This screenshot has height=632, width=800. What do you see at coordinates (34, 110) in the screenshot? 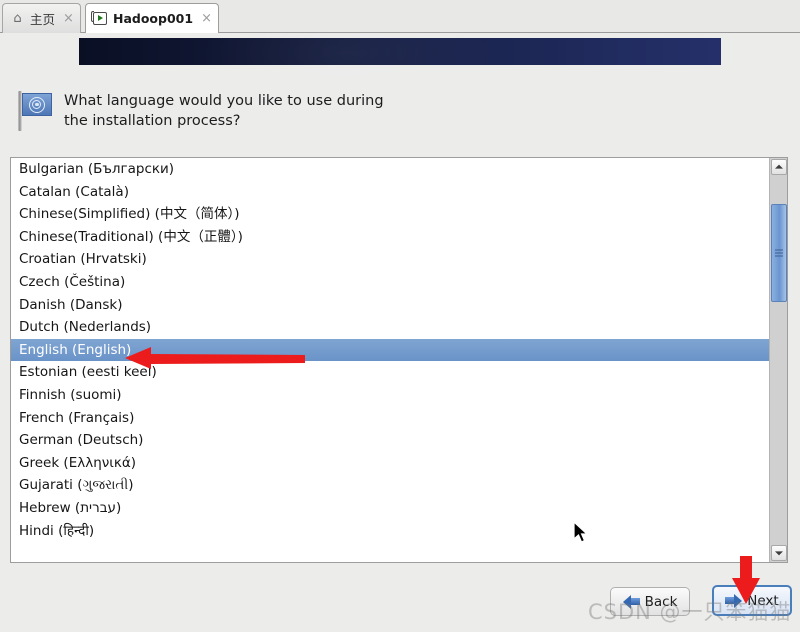
I see `un-flag-icon` at bounding box center [34, 110].